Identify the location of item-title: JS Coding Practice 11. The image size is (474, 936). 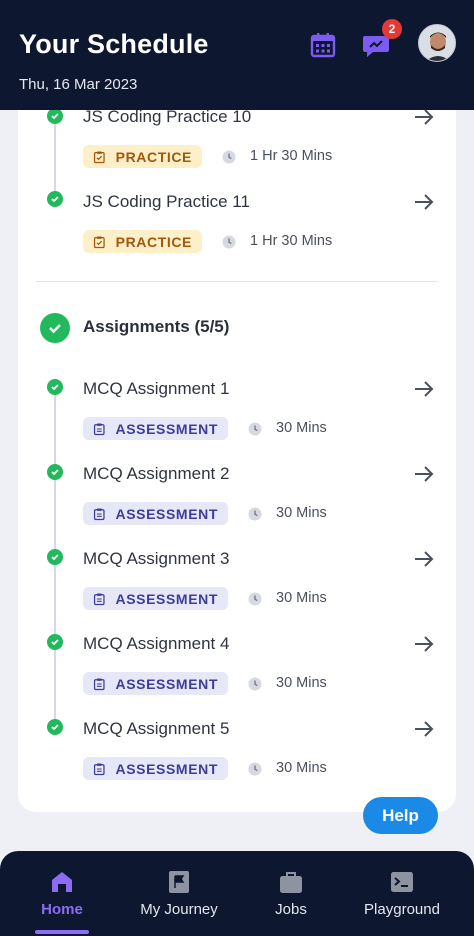
(166, 202).